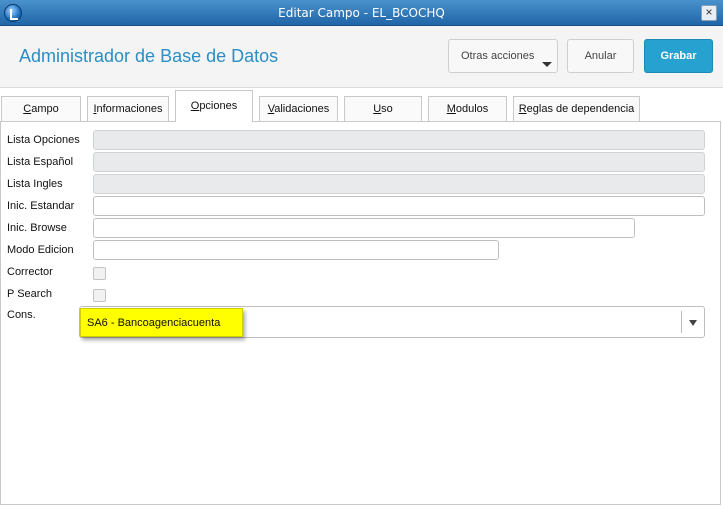 This screenshot has width=723, height=507. Describe the element at coordinates (149, 56) in the screenshot. I see `page-title: Administrador de Base de Datos` at that location.